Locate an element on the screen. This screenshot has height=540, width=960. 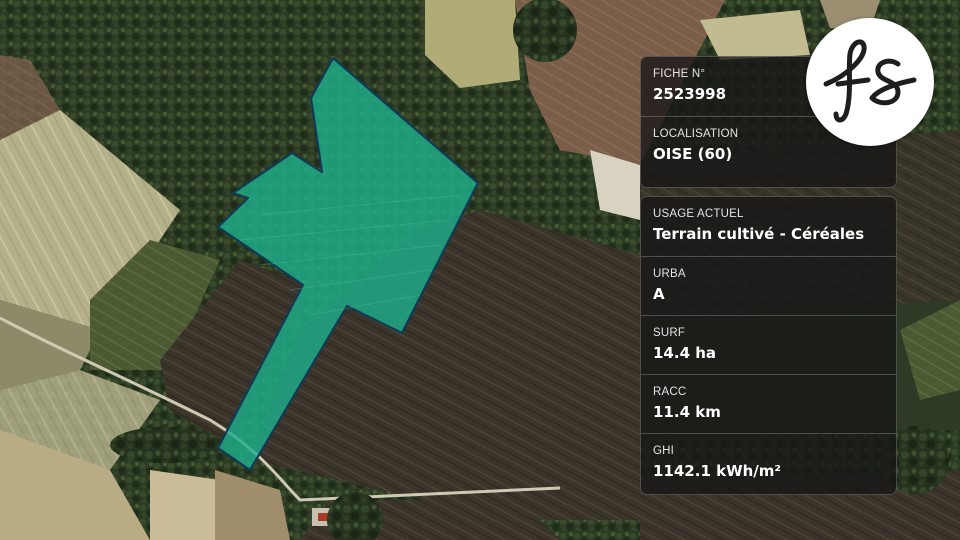
surf-label: SURF is located at coordinates (669, 333).